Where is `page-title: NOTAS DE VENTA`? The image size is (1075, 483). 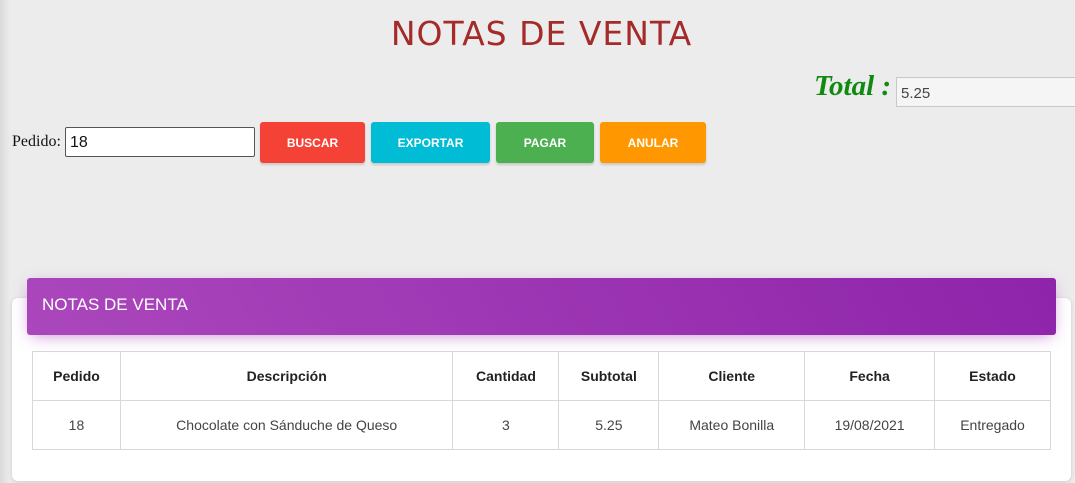
page-title: NOTAS DE VENTA is located at coordinates (541, 33).